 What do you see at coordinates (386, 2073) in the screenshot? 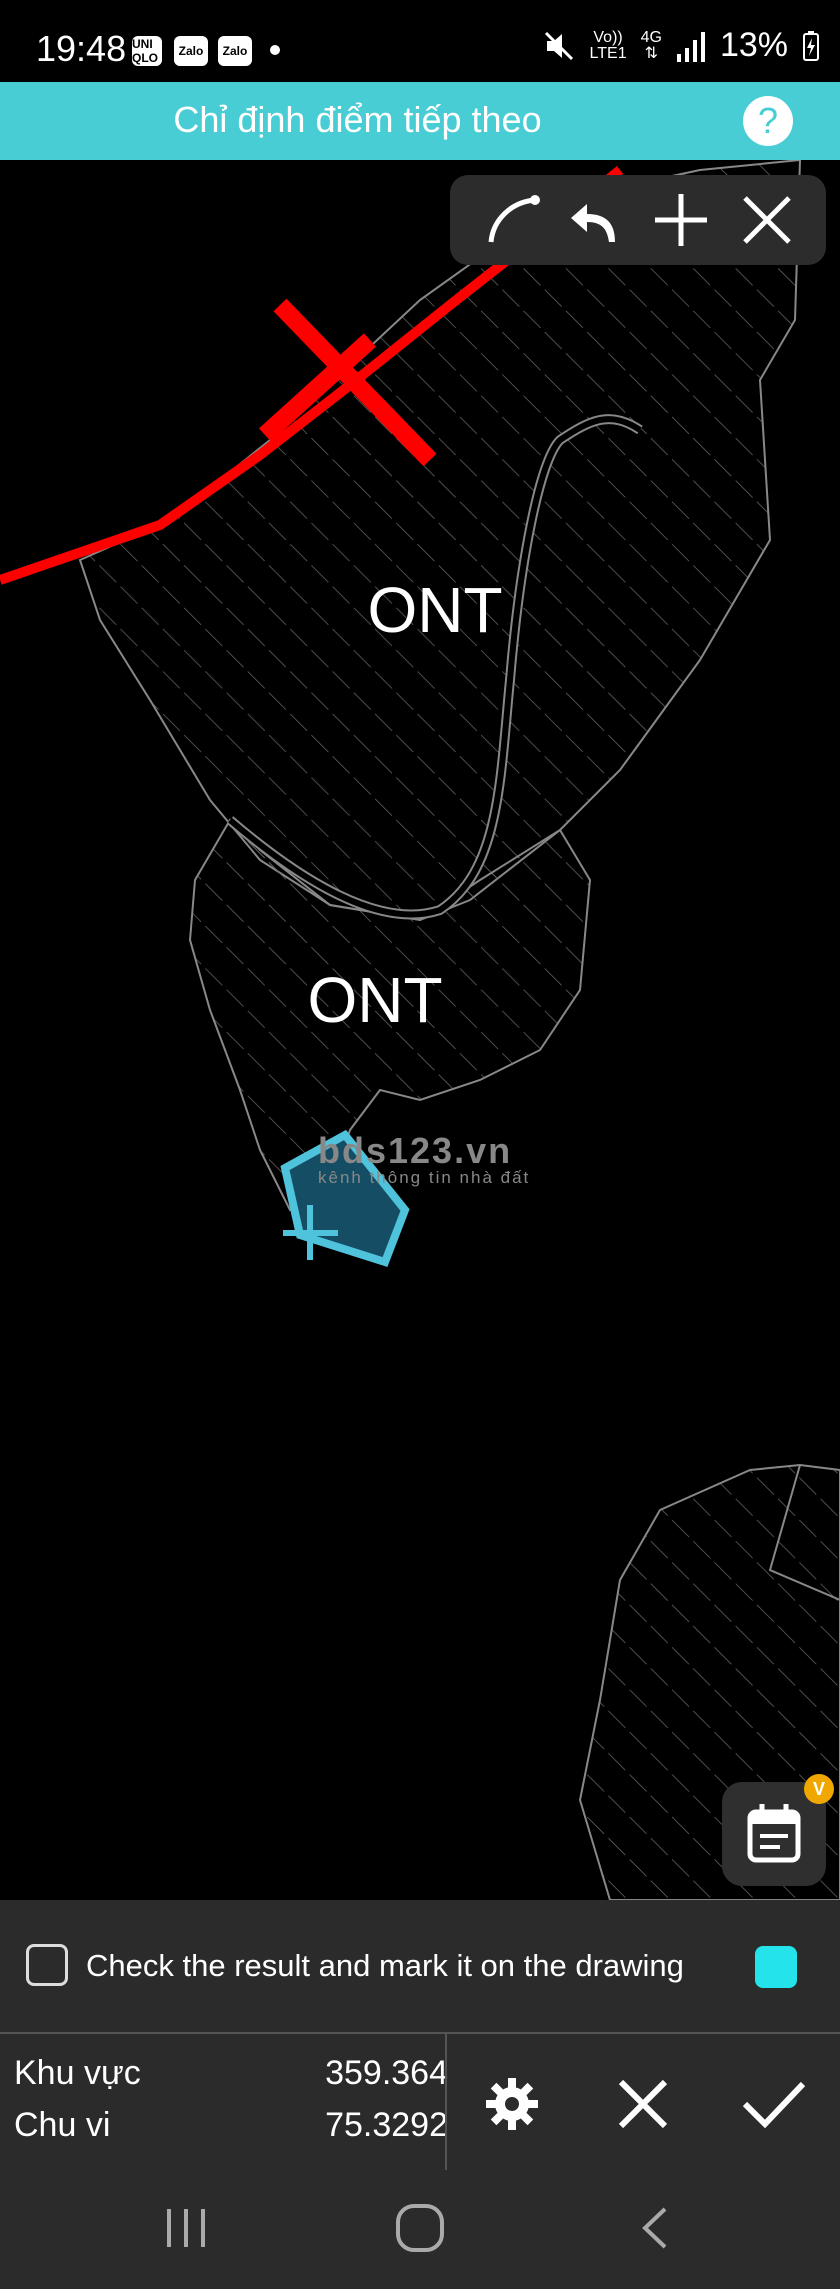
I see `area-value: 359.364` at bounding box center [386, 2073].